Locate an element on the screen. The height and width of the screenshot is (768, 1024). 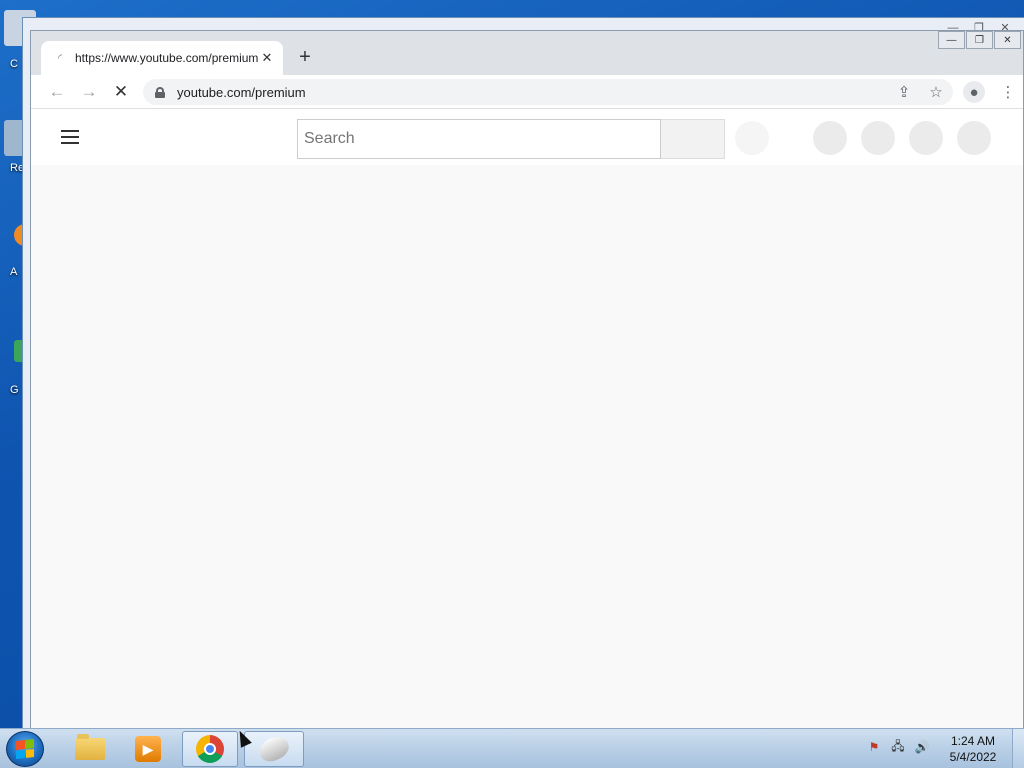
lock-icon is located at coordinates (160, 92).